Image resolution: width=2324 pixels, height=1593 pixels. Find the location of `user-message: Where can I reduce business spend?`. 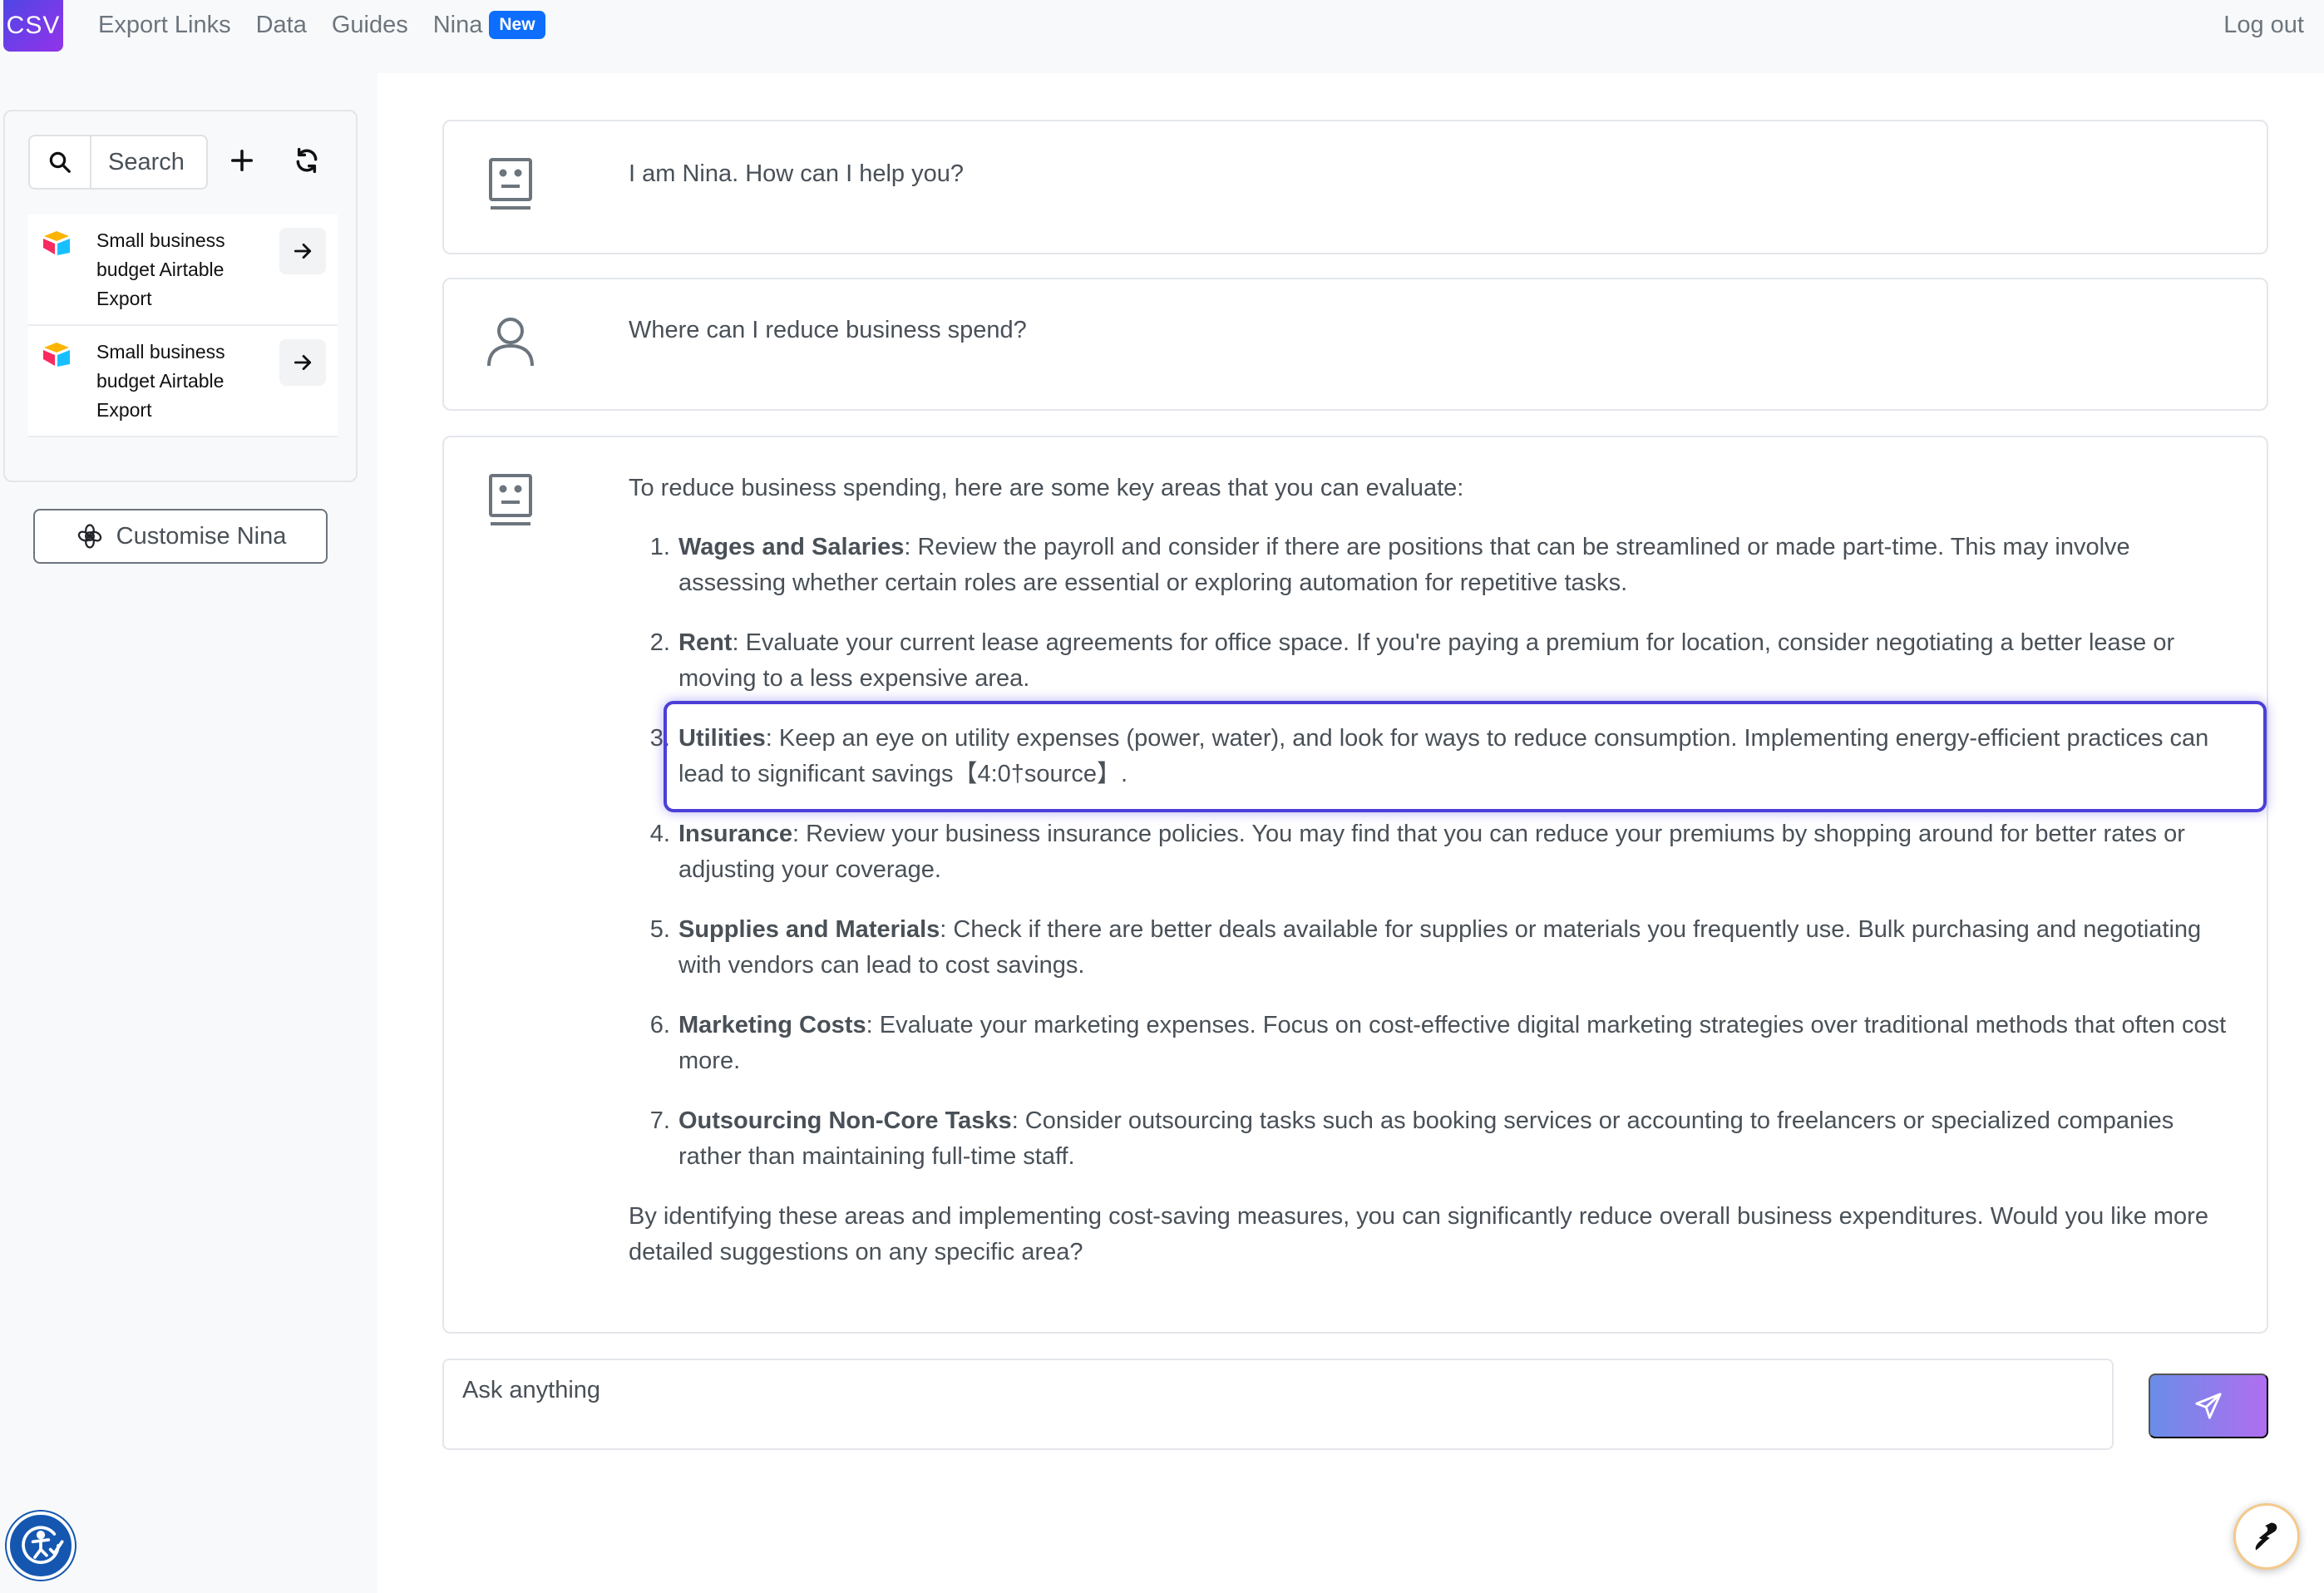

user-message: Where can I reduce business spend? is located at coordinates (1355, 344).